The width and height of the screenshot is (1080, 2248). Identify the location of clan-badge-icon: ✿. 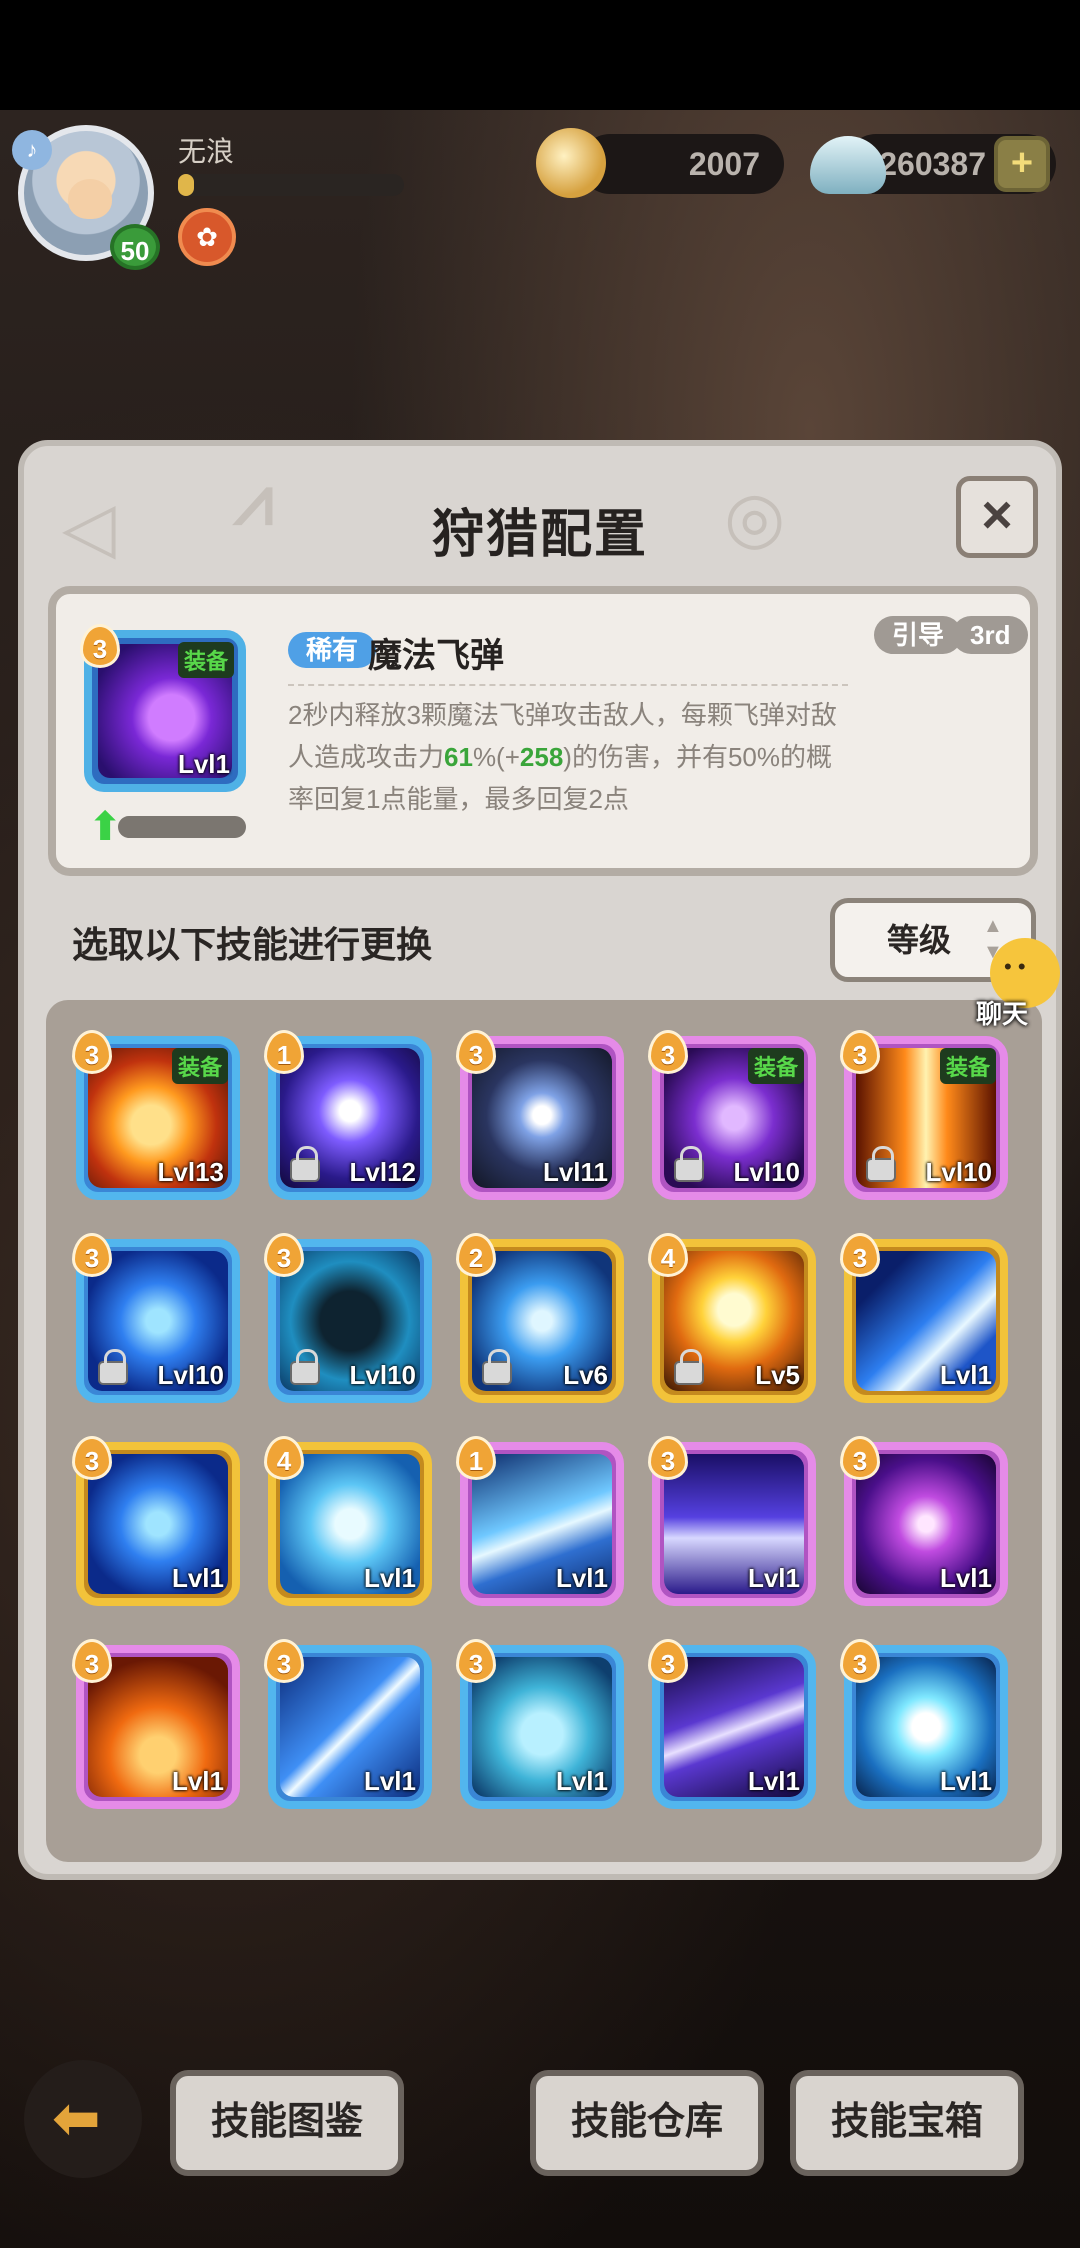
(207, 237).